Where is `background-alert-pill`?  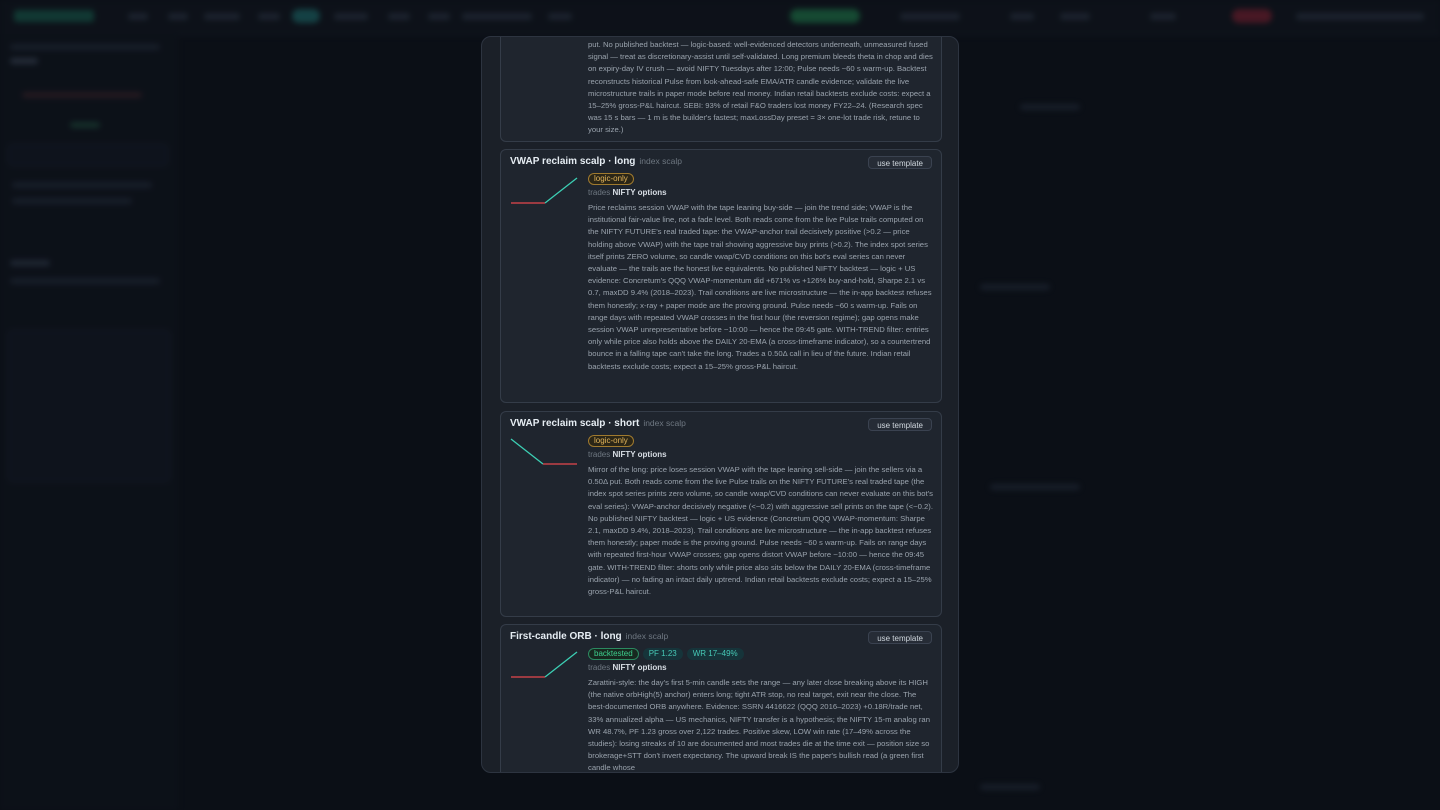 background-alert-pill is located at coordinates (1252, 16).